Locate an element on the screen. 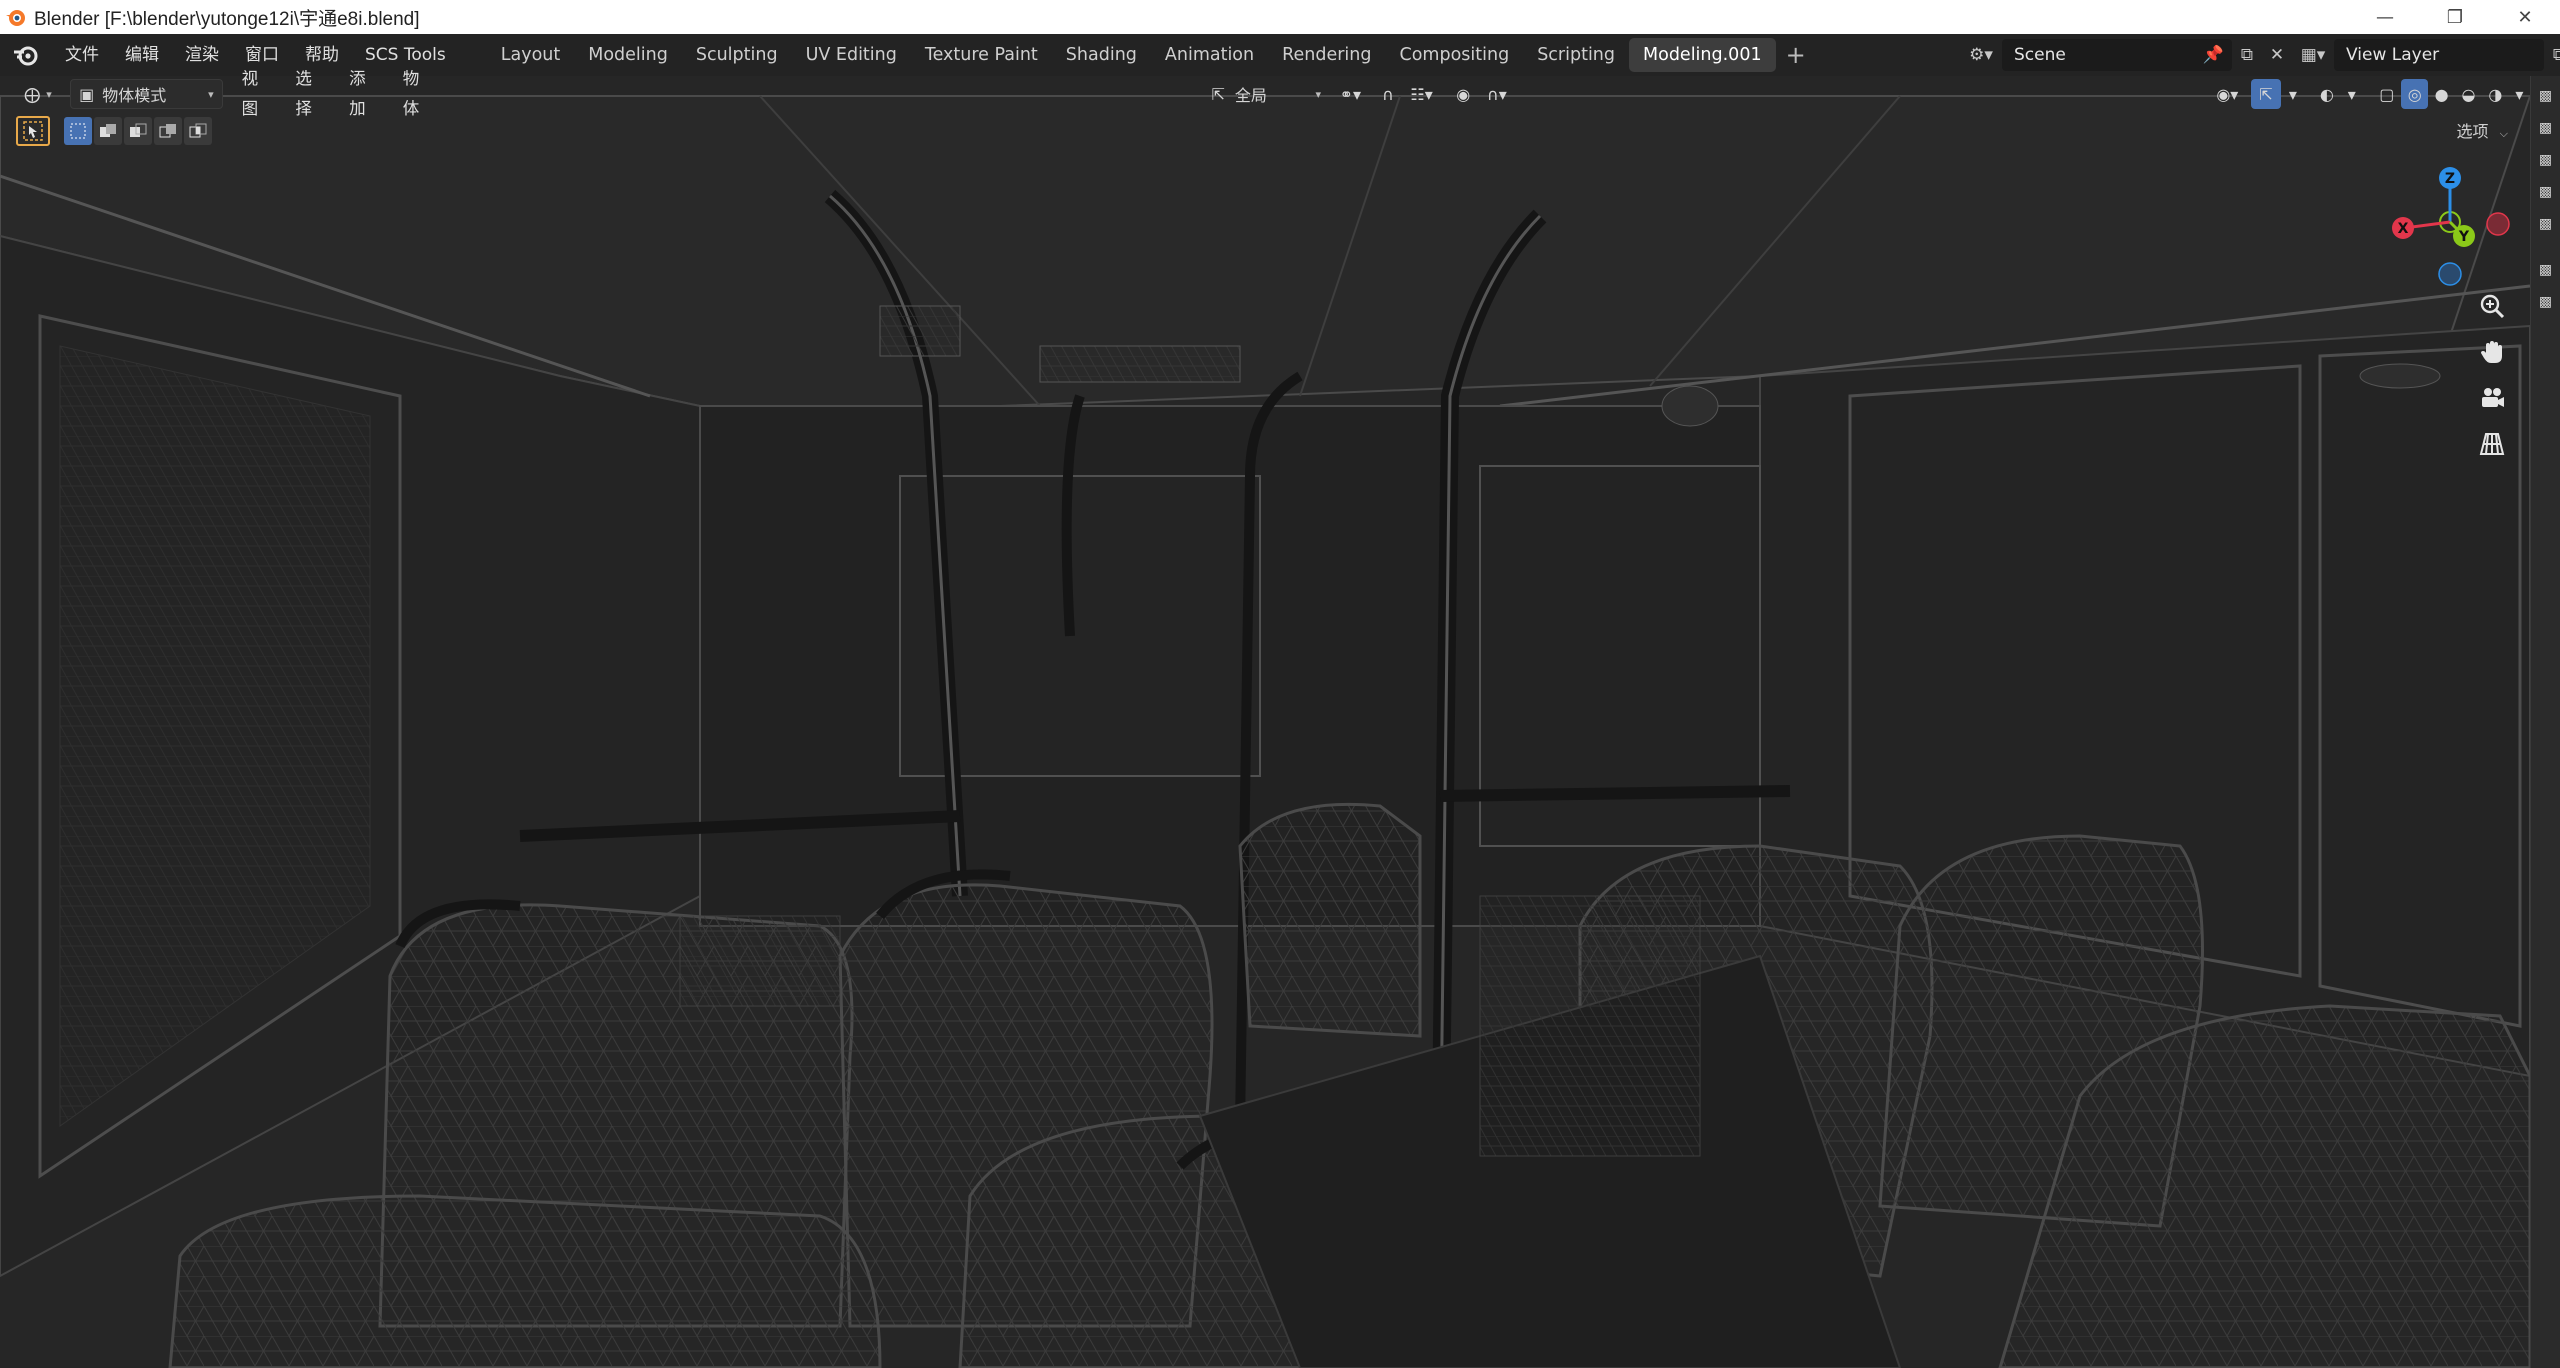  editor-type-button: ⨁ ▾ is located at coordinates (38, 94).